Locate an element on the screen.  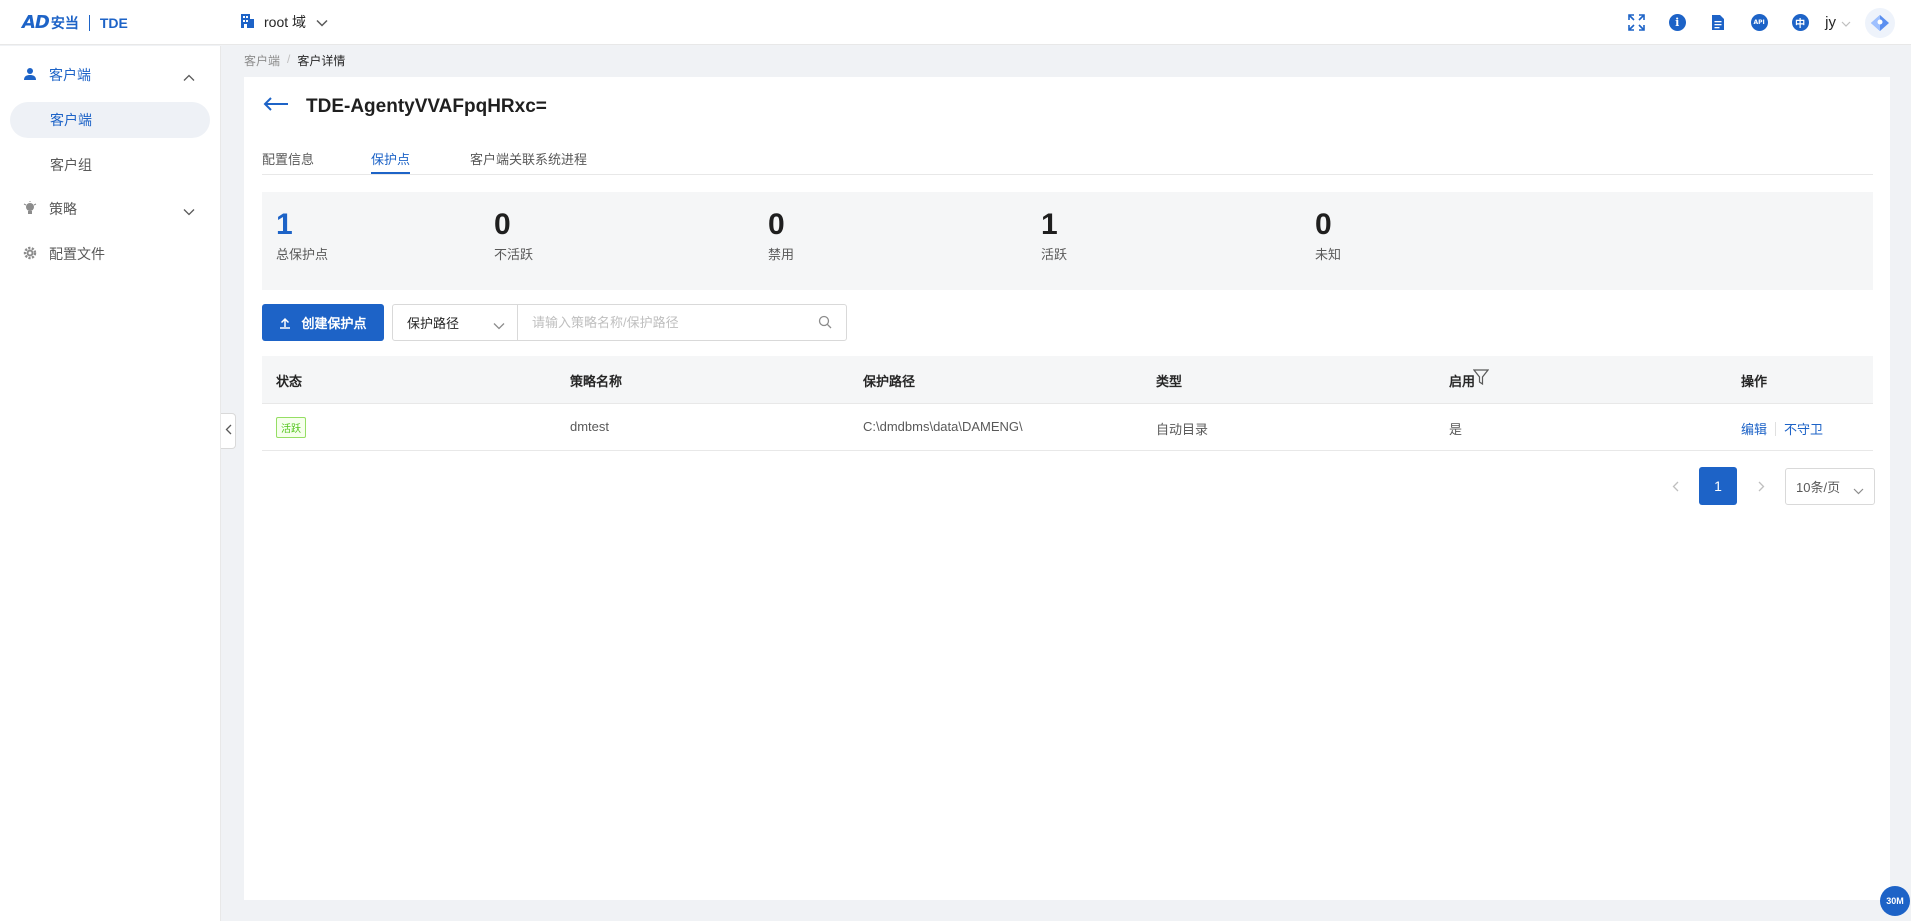
breadcrumb-item-current: 客户详情 is located at coordinates (321, 61).